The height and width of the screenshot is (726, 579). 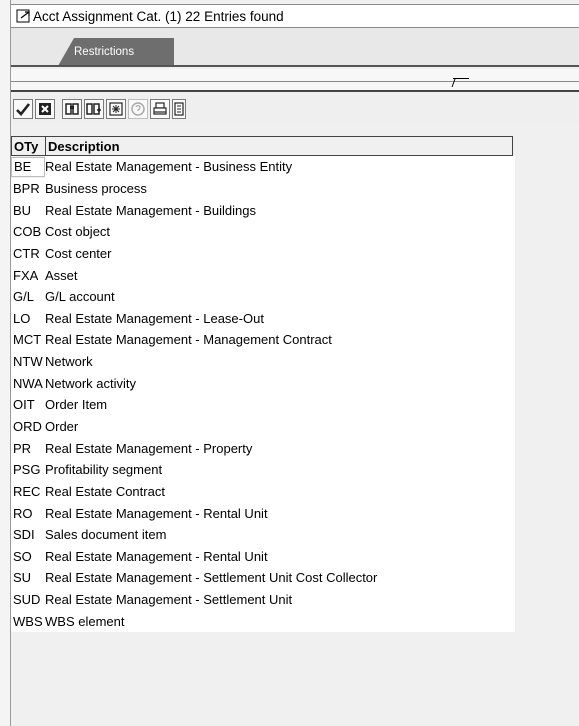 What do you see at coordinates (28, 231) in the screenshot?
I see `cell-oty: COB` at bounding box center [28, 231].